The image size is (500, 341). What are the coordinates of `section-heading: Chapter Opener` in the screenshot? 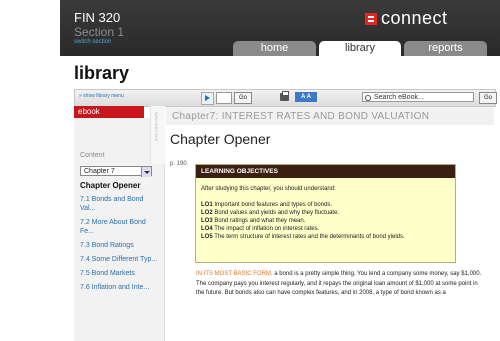 It's located at (220, 139).